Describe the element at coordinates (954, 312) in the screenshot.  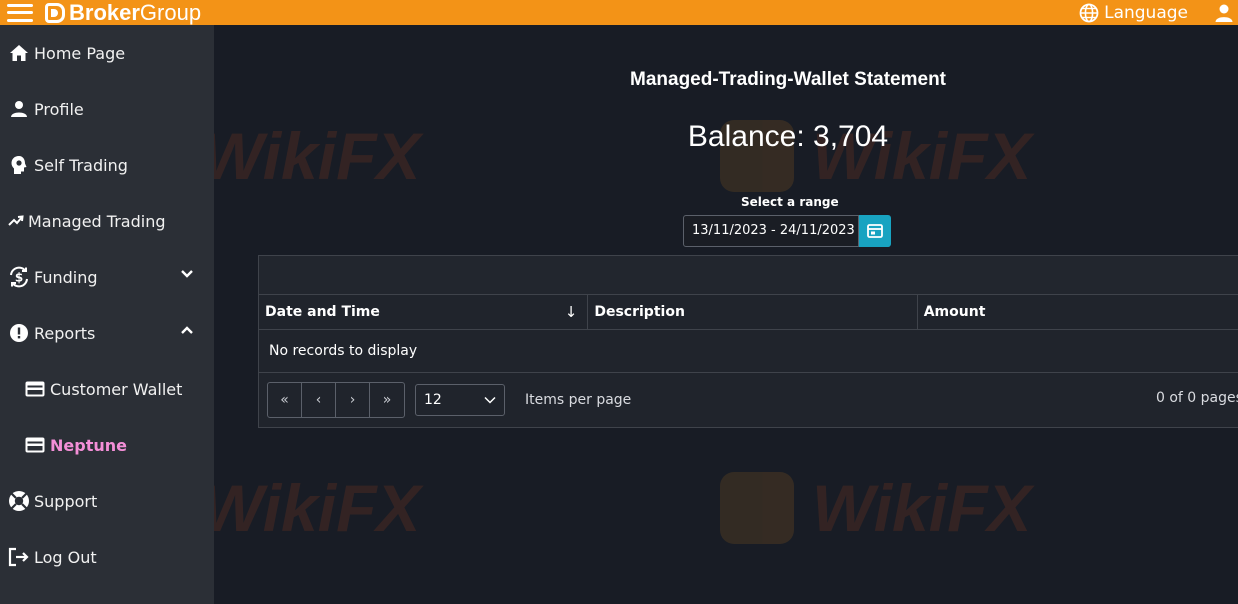
I see `column-header-label: Amount` at that location.